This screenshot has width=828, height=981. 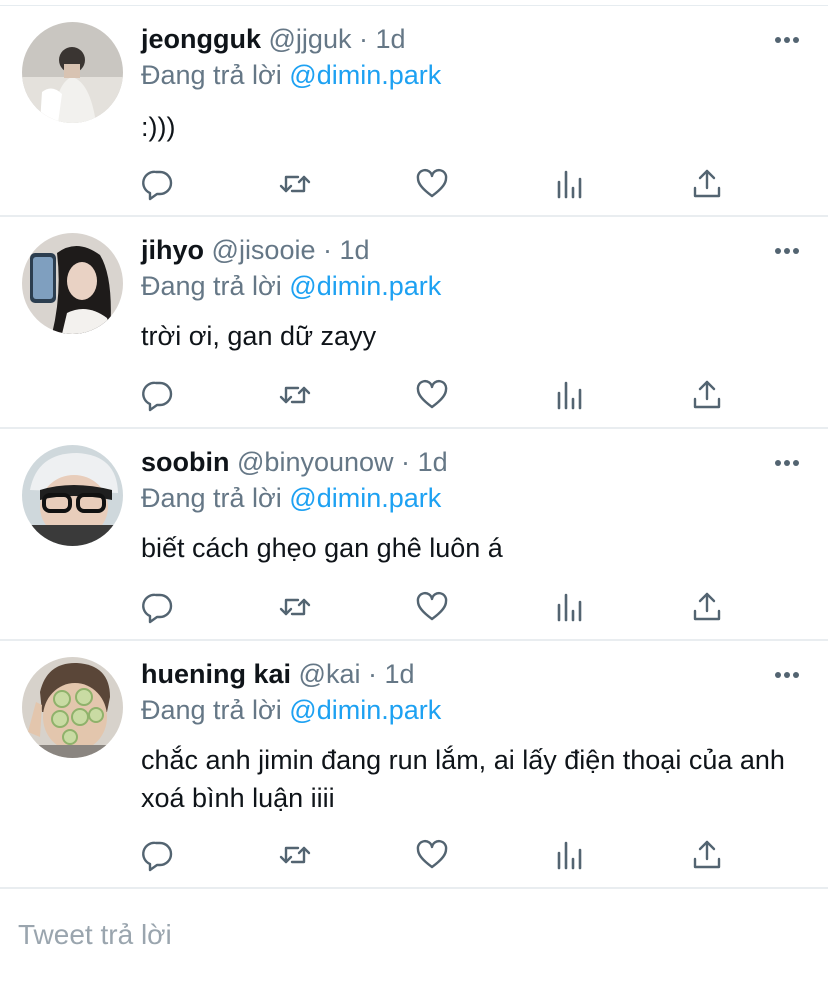 I want to click on reply-compose-input: Tweet trả lời, so click(x=95, y=935).